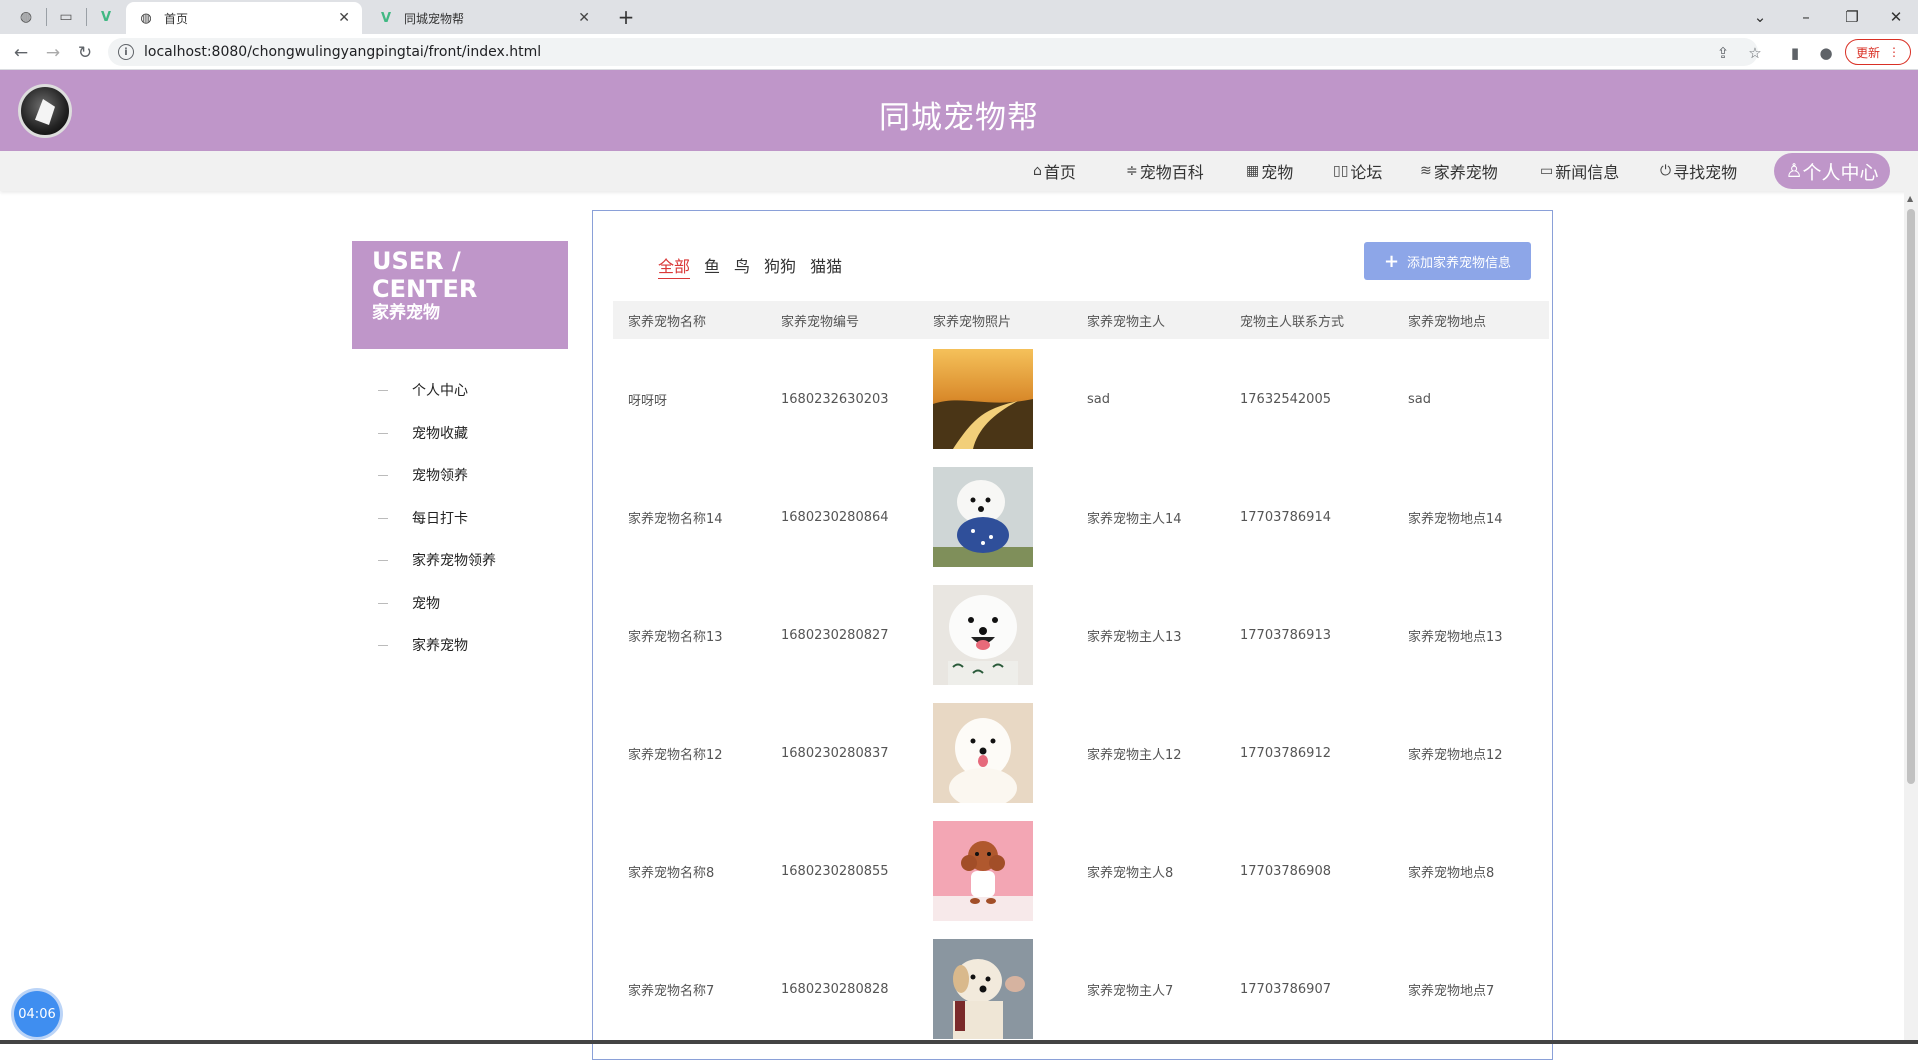 This screenshot has height=1060, width=1918. I want to click on nav-item-home-pets: ≋ 家养宠物, so click(1459, 171).